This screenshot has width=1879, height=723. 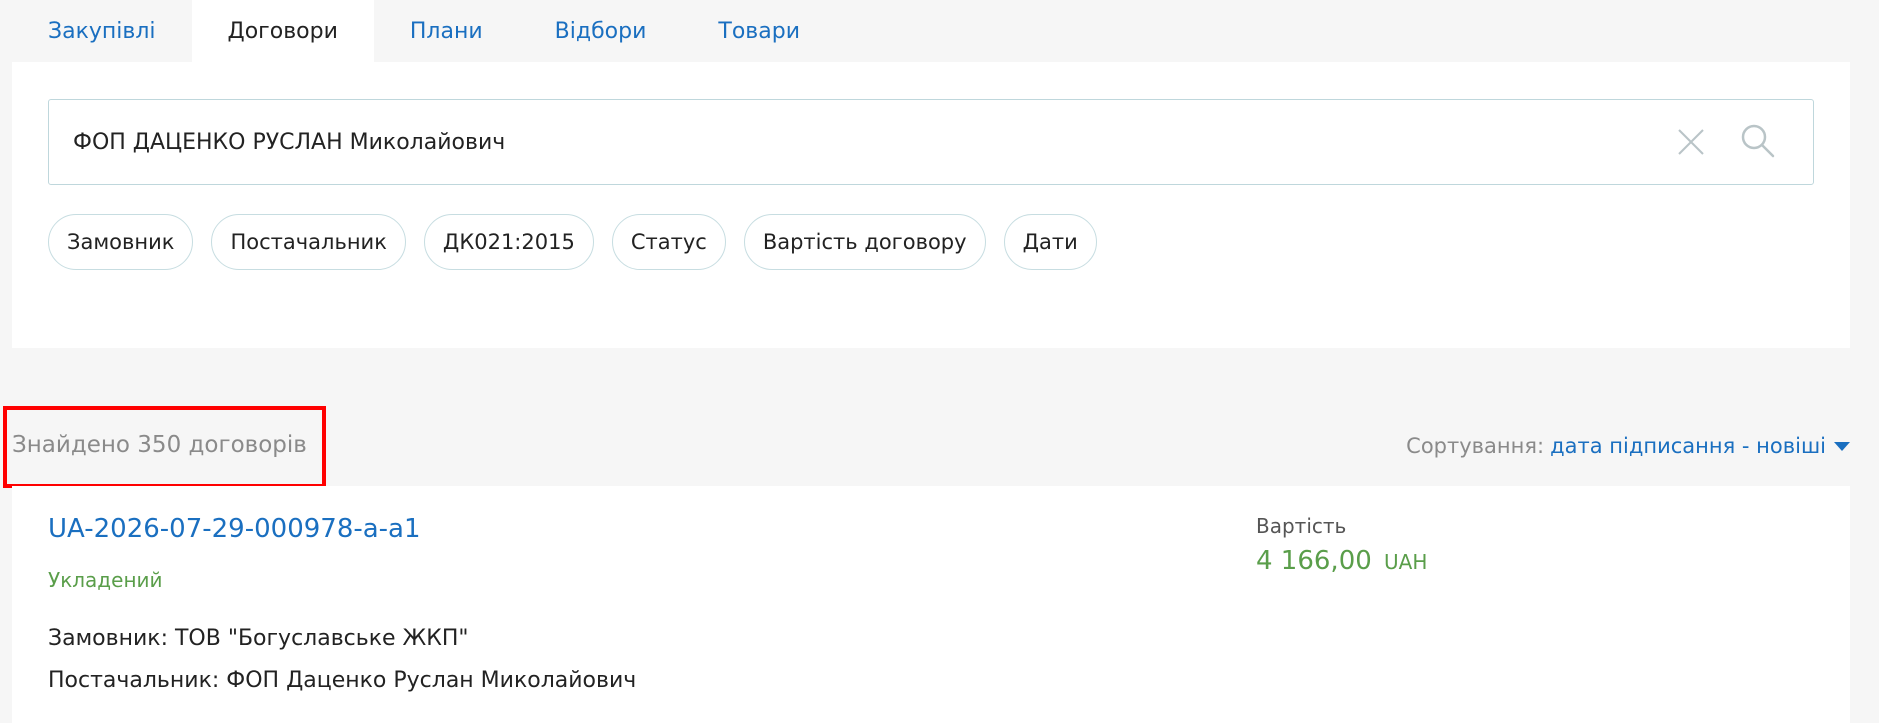 I want to click on filter-contract-value: Вартість договору, so click(x=864, y=242).